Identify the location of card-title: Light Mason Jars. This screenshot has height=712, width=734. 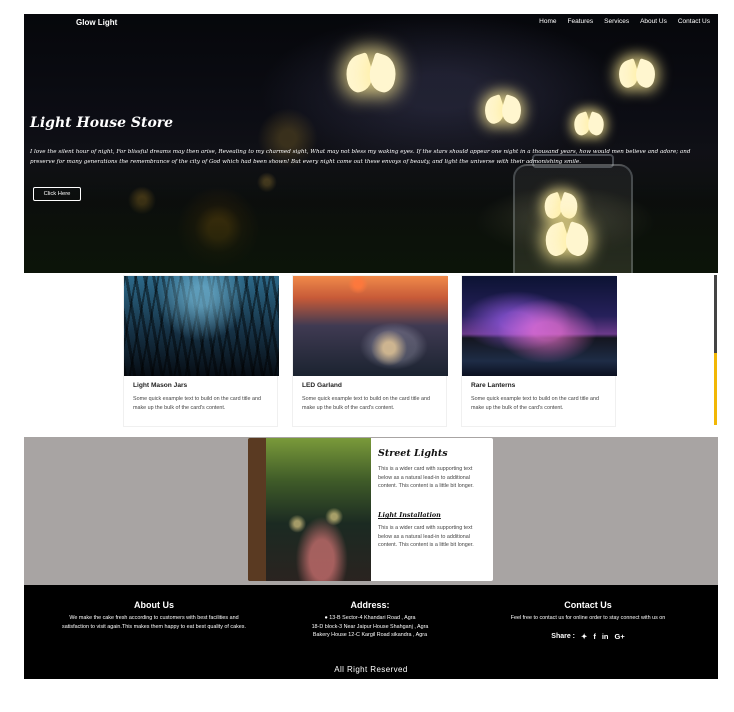
(160, 385).